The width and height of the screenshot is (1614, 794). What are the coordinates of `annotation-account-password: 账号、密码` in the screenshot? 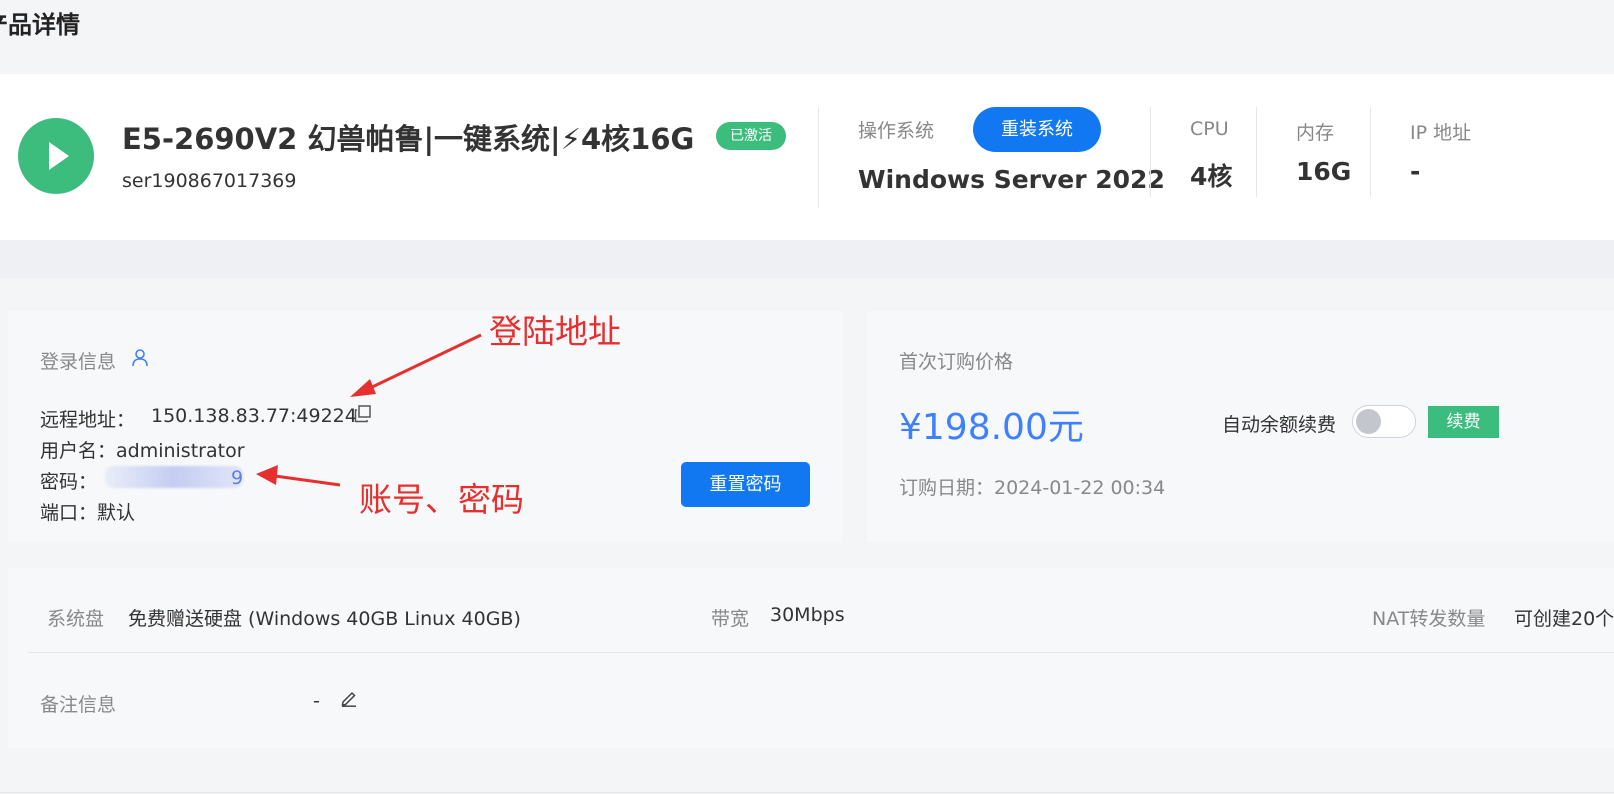 It's located at (441, 499).